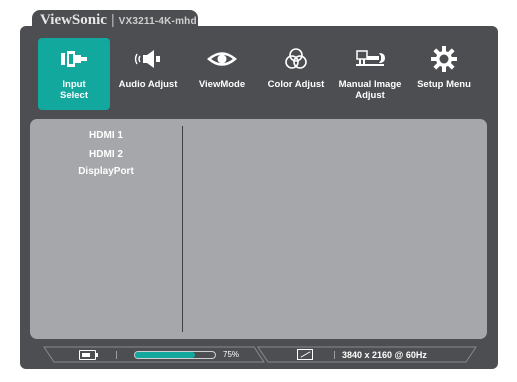 This screenshot has width=517, height=382. Describe the element at coordinates (260, 354) in the screenshot. I see `status-bar-outline` at that location.